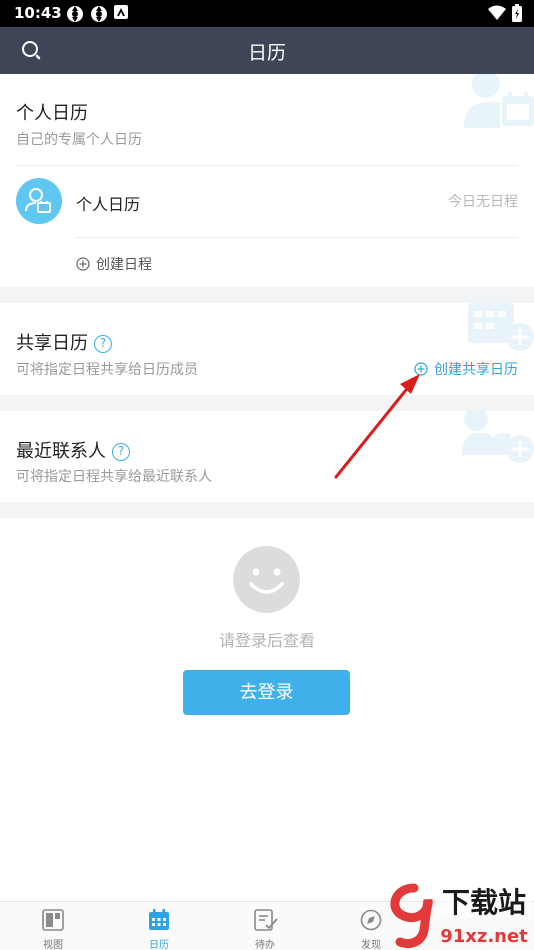 The width and height of the screenshot is (534, 950). Describe the element at coordinates (61, 451) in the screenshot. I see `recent-contacts-title: 最近联系人` at that location.